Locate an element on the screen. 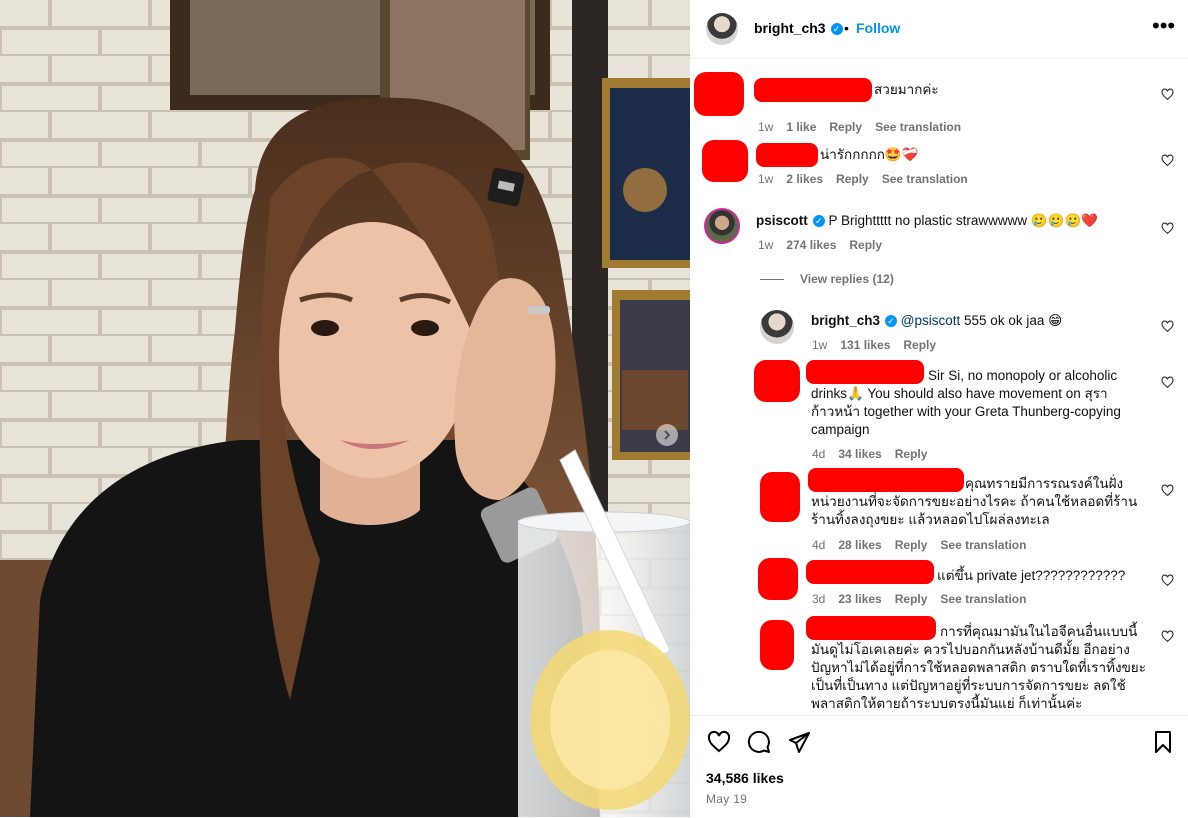 This screenshot has height=818, width=1188. likes-count: 34,586 likes is located at coordinates (745, 778).